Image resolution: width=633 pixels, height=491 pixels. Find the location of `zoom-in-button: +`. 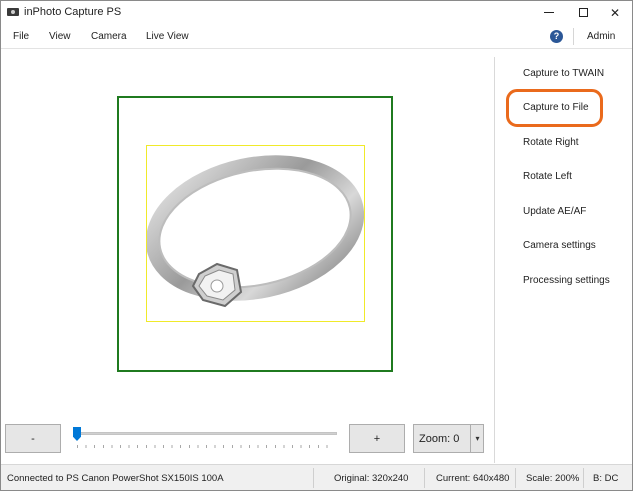

zoom-in-button: + is located at coordinates (377, 438).